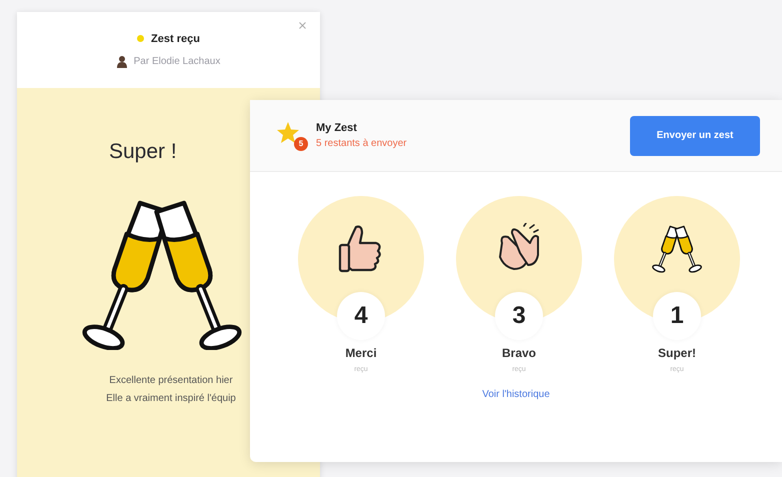 This screenshot has height=477, width=782. Describe the element at coordinates (677, 248) in the screenshot. I see `champagne-glasses-icon` at that location.